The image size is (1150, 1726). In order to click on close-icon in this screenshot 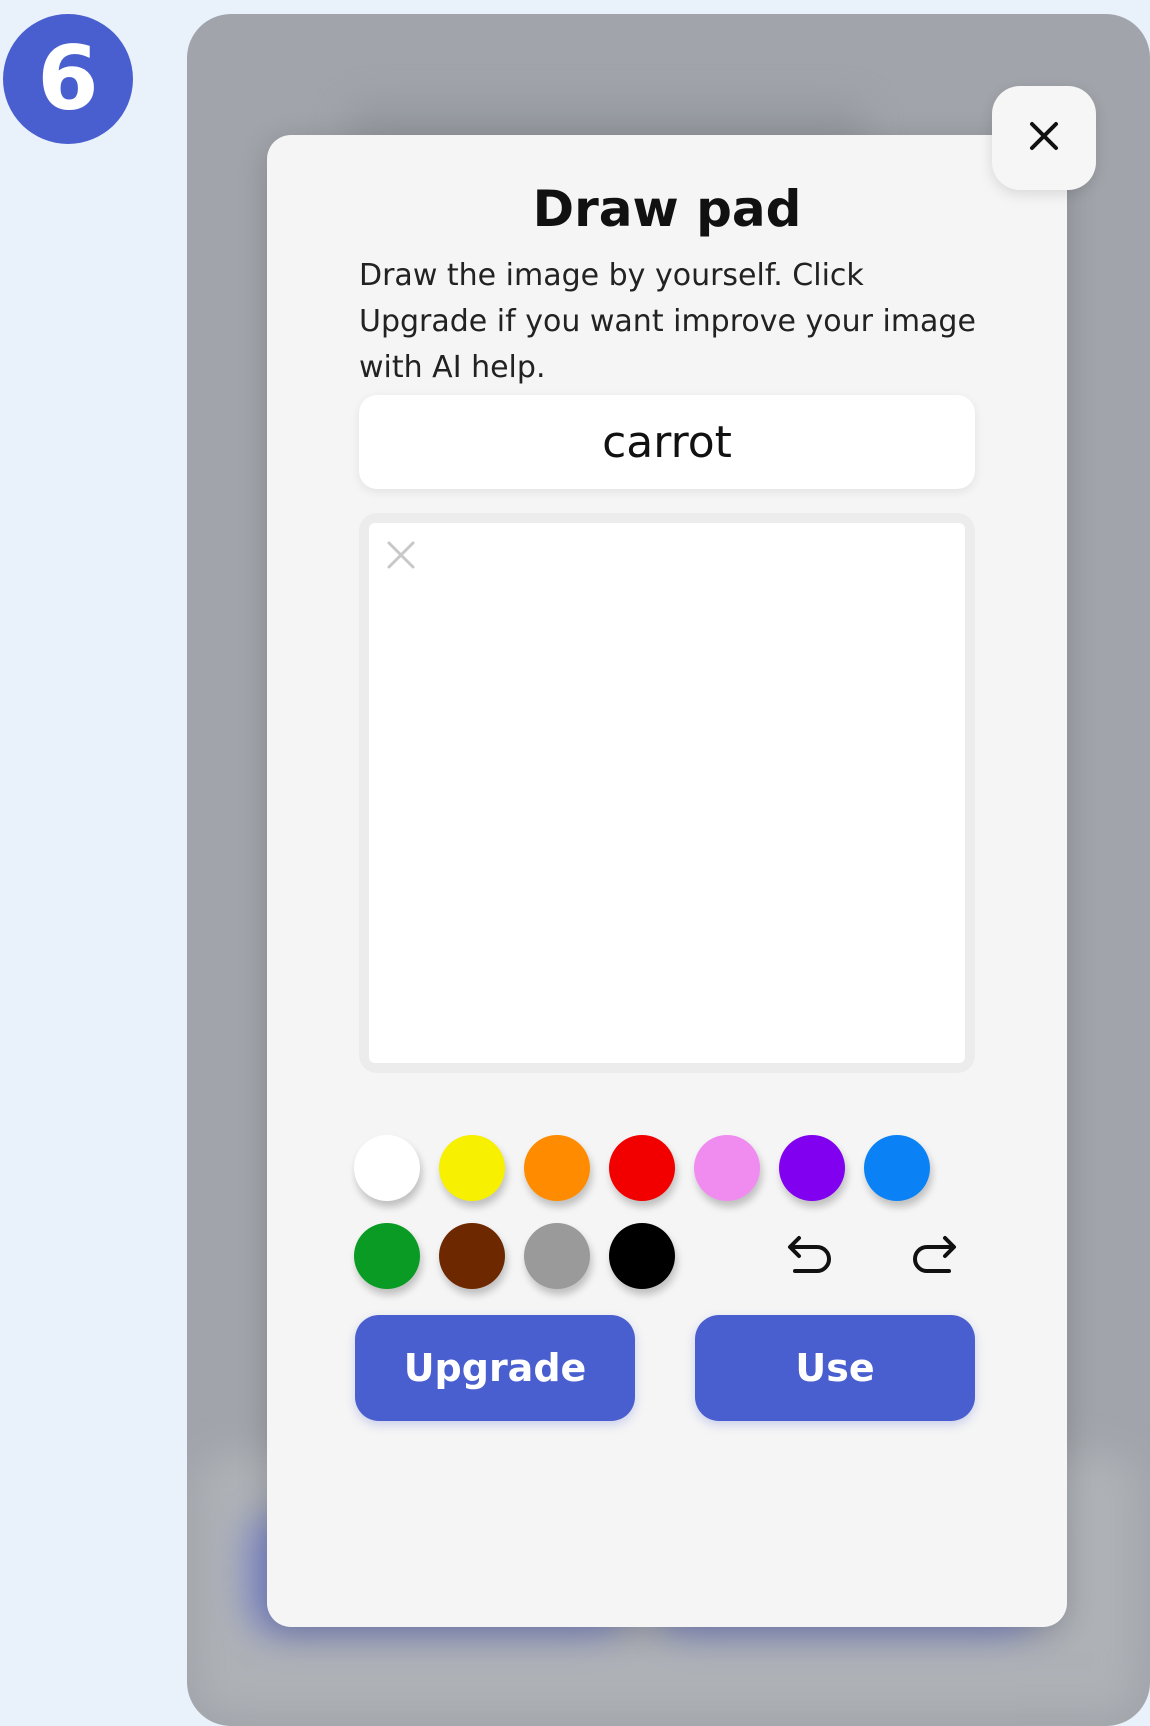, I will do `click(1044, 138)`.